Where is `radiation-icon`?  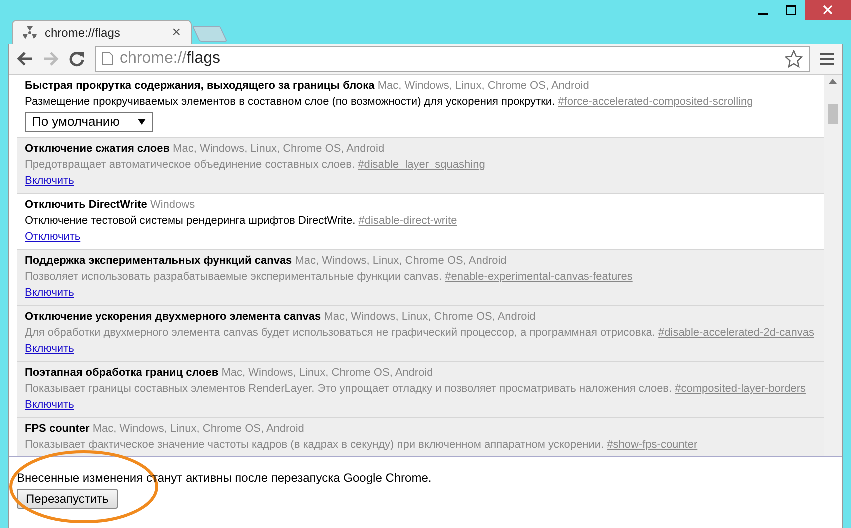 radiation-icon is located at coordinates (30, 33).